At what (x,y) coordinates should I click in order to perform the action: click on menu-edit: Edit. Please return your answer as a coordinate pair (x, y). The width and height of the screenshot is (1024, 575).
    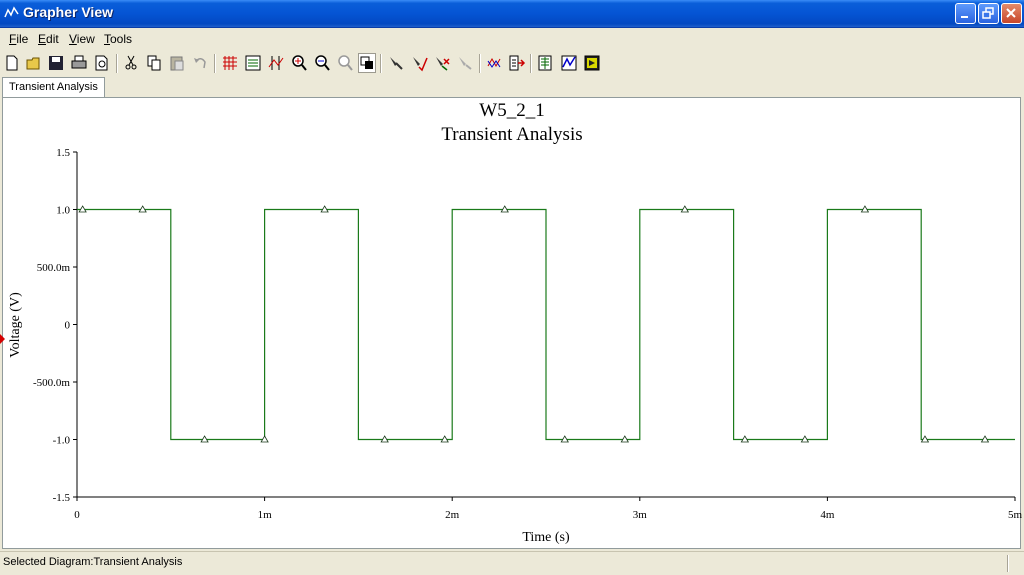
    Looking at the image, I should click on (48, 39).